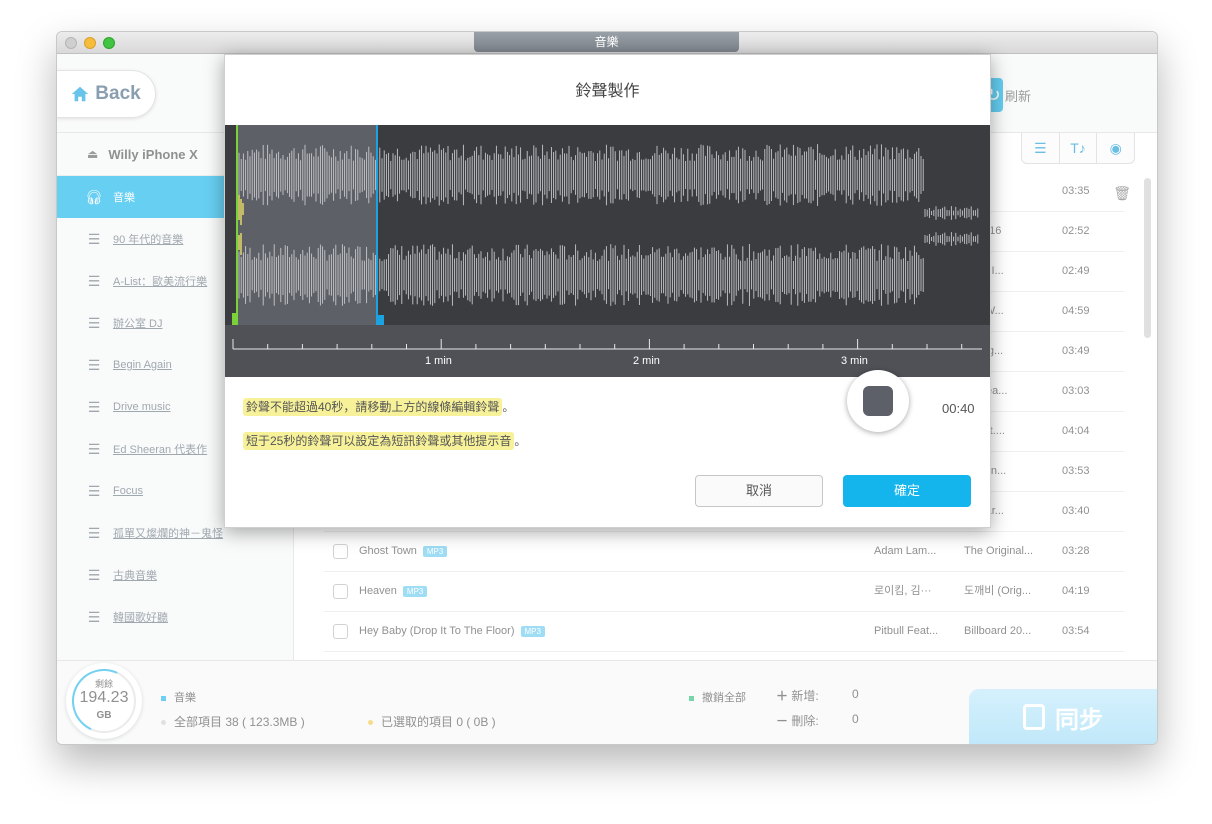  I want to click on stop-icon, so click(878, 401).